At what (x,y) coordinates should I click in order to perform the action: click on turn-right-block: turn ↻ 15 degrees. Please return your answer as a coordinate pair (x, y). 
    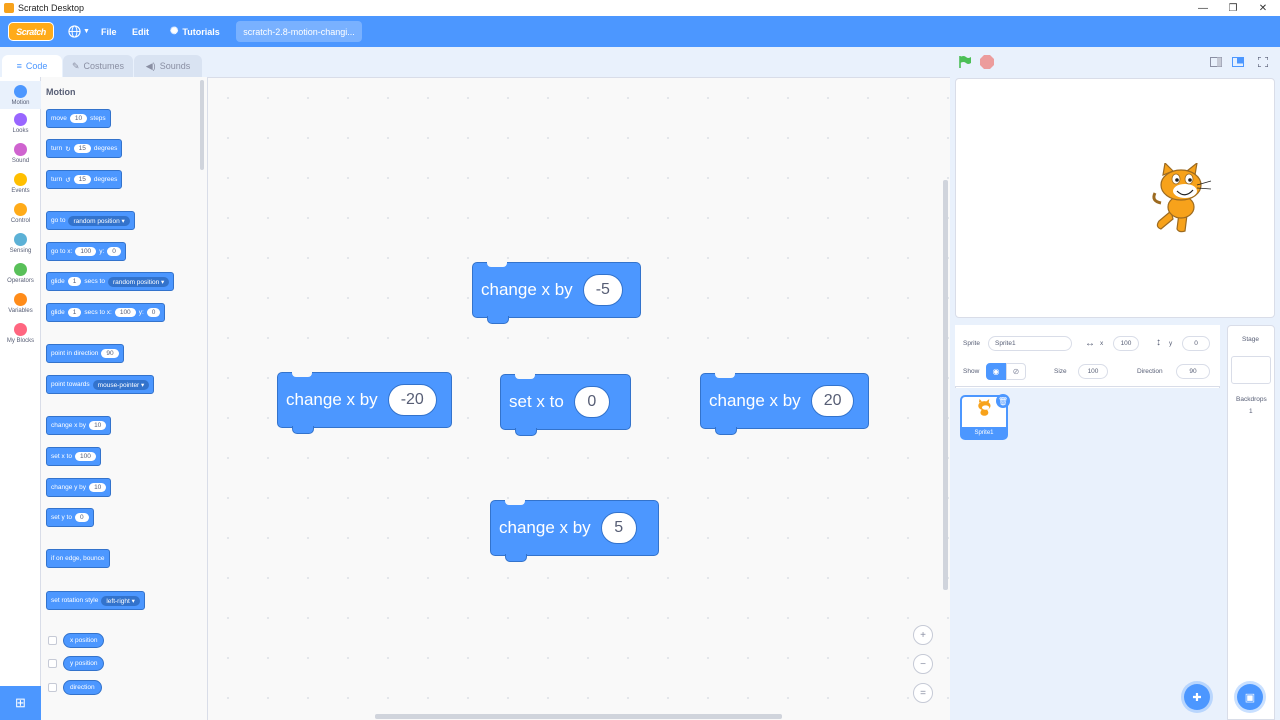
    Looking at the image, I should click on (84, 148).